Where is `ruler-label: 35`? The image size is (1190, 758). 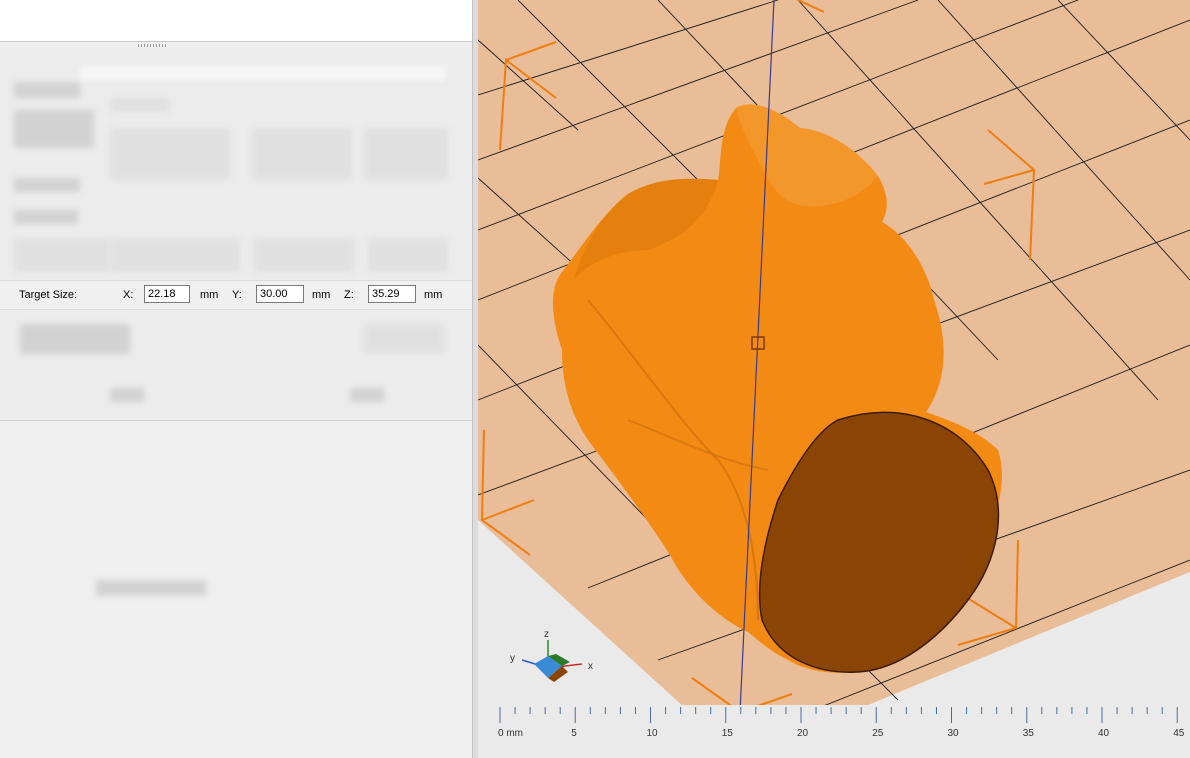
ruler-label: 35 is located at coordinates (1029, 733).